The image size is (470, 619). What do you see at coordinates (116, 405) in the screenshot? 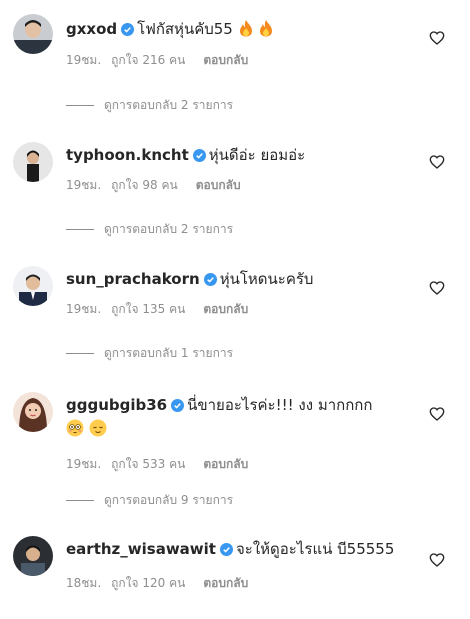
I see `username: gggubgib36` at bounding box center [116, 405].